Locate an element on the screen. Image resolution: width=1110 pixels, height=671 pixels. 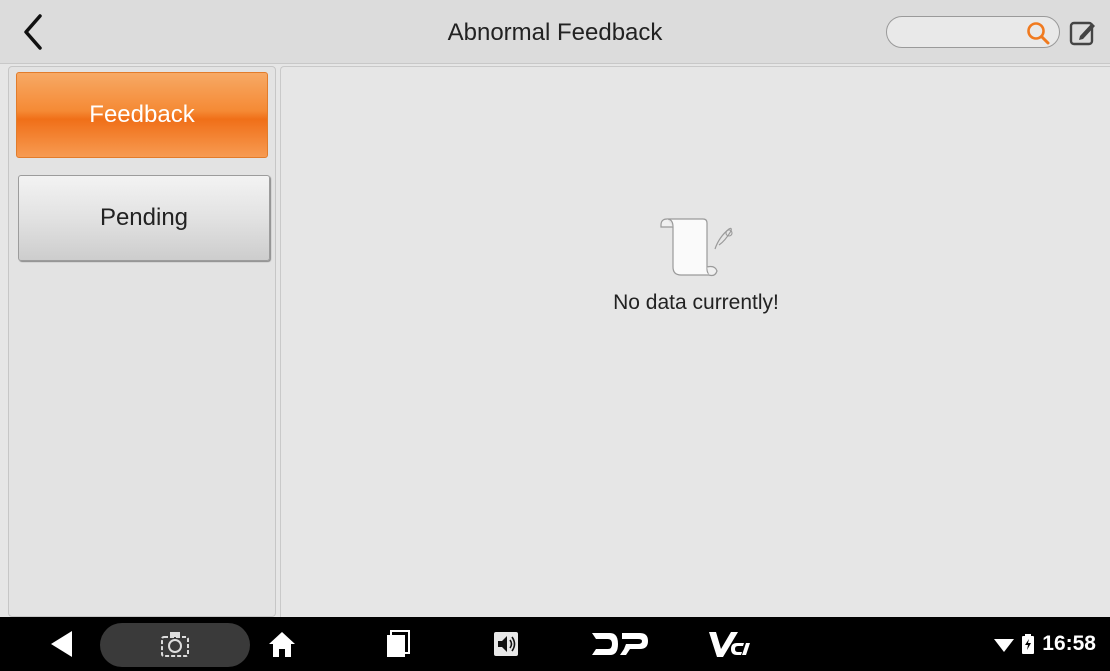
screenshot-button is located at coordinates (175, 644).